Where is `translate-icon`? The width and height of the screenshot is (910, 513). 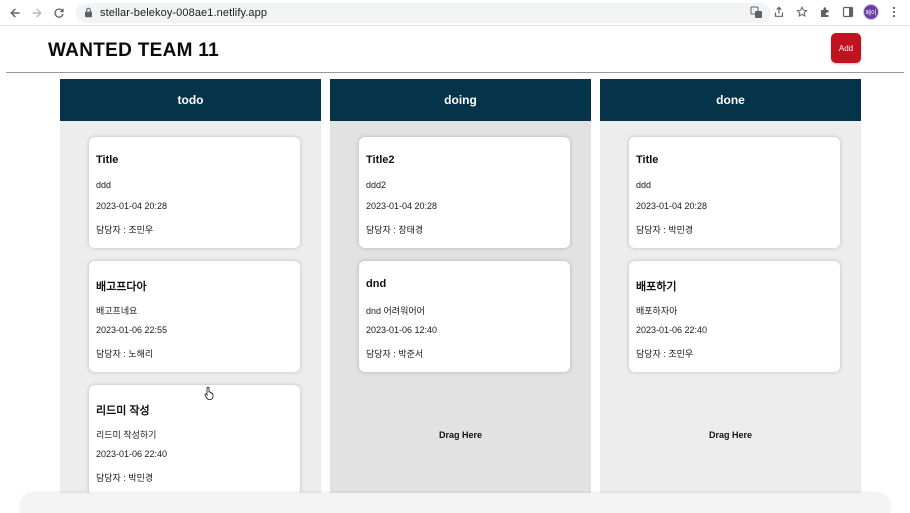
translate-icon is located at coordinates (756, 12).